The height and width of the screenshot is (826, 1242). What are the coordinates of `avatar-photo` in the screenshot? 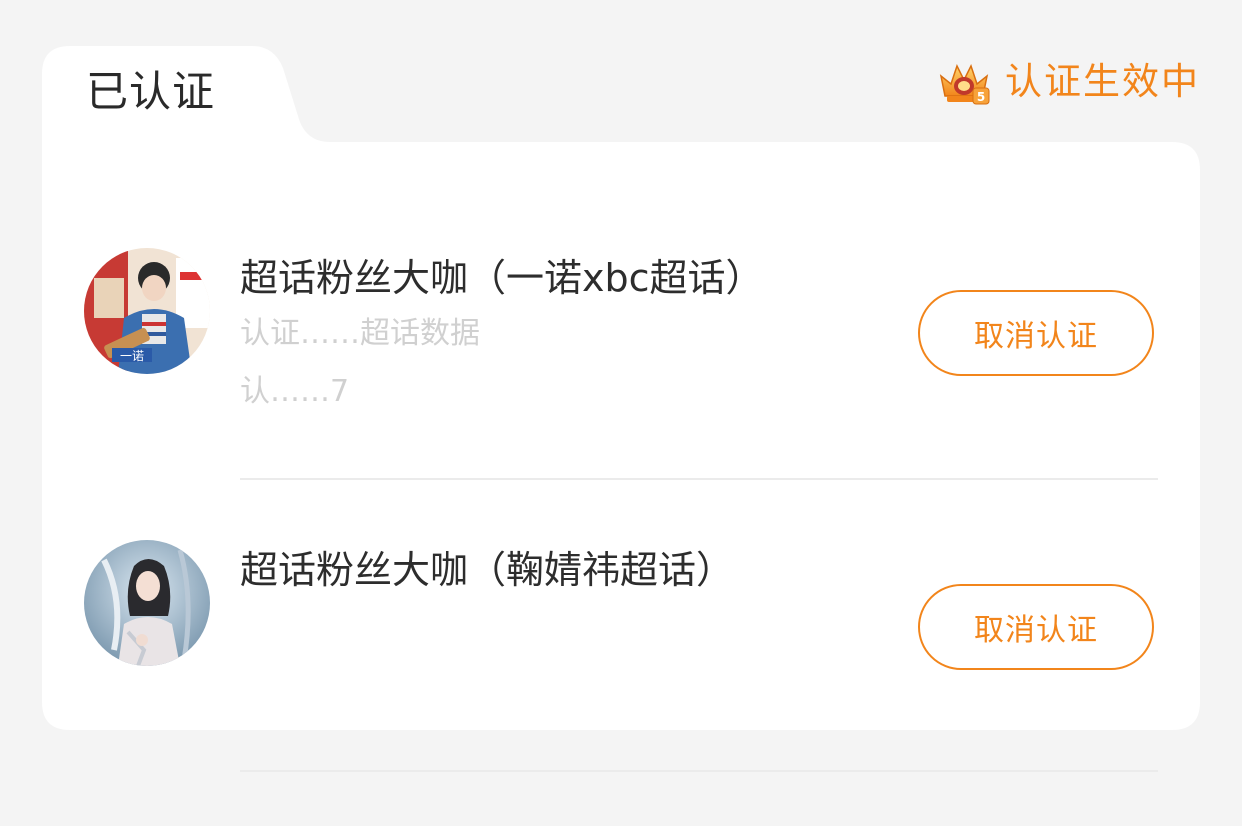 It's located at (147, 603).